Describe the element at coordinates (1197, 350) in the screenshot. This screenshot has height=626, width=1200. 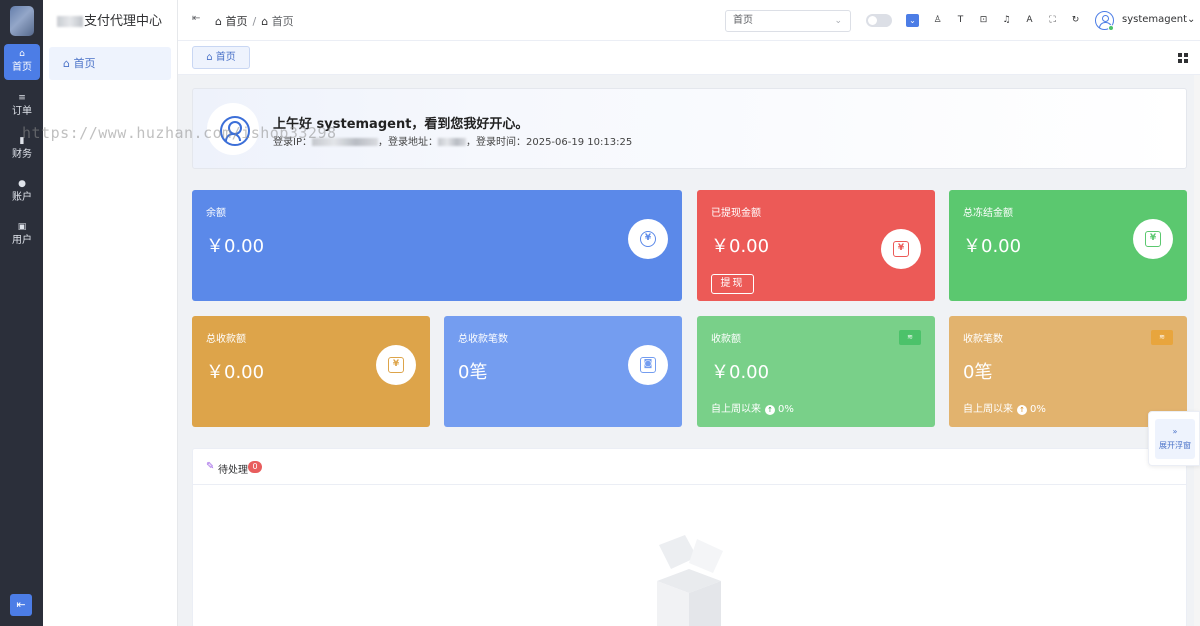
I see `page-scrollbar` at that location.